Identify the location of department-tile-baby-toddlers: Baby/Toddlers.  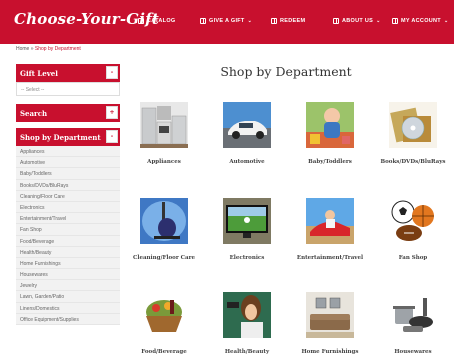
(330, 133).